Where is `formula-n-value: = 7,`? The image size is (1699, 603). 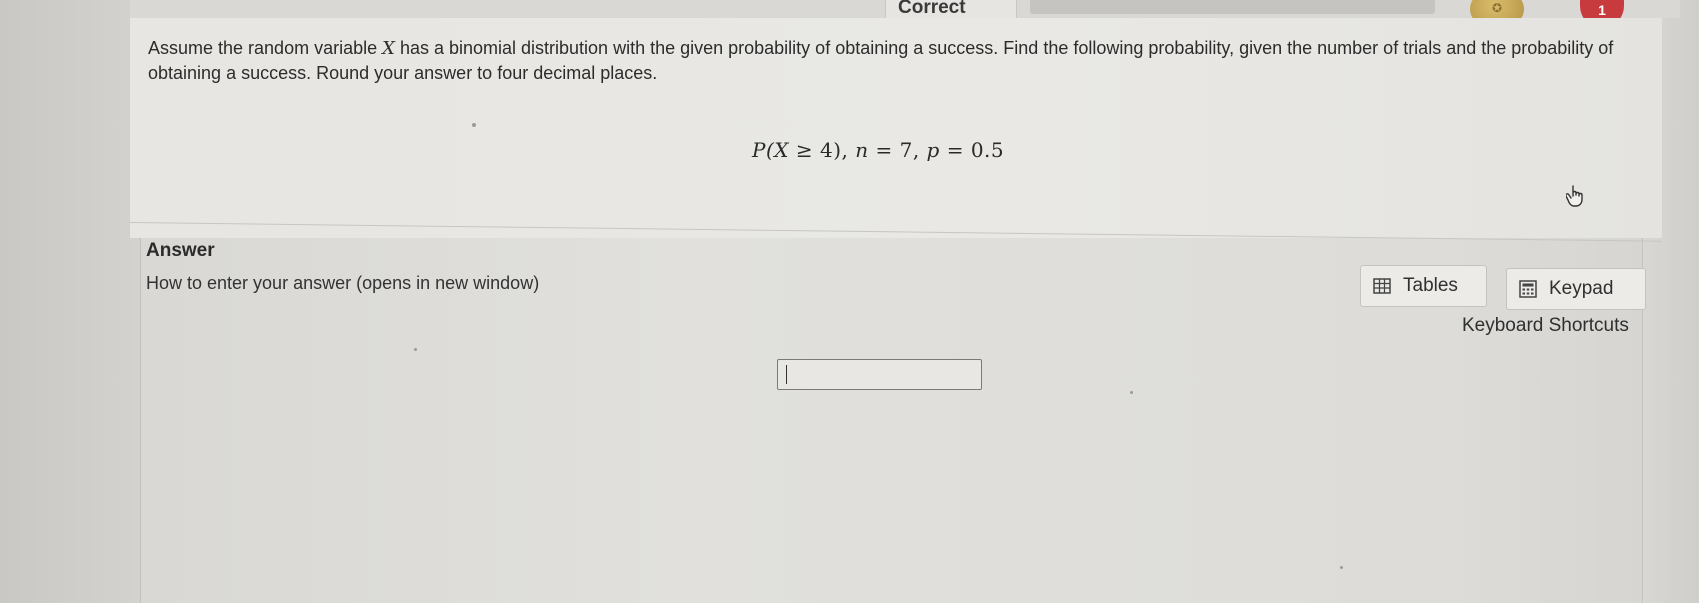
formula-n-value: = 7, is located at coordinates (897, 150).